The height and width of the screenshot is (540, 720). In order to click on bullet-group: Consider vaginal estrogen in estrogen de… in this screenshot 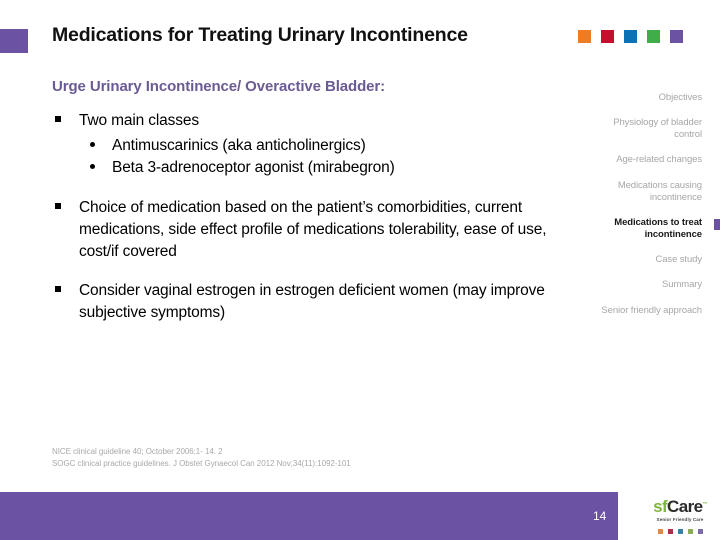, I will do `click(316, 302)`.